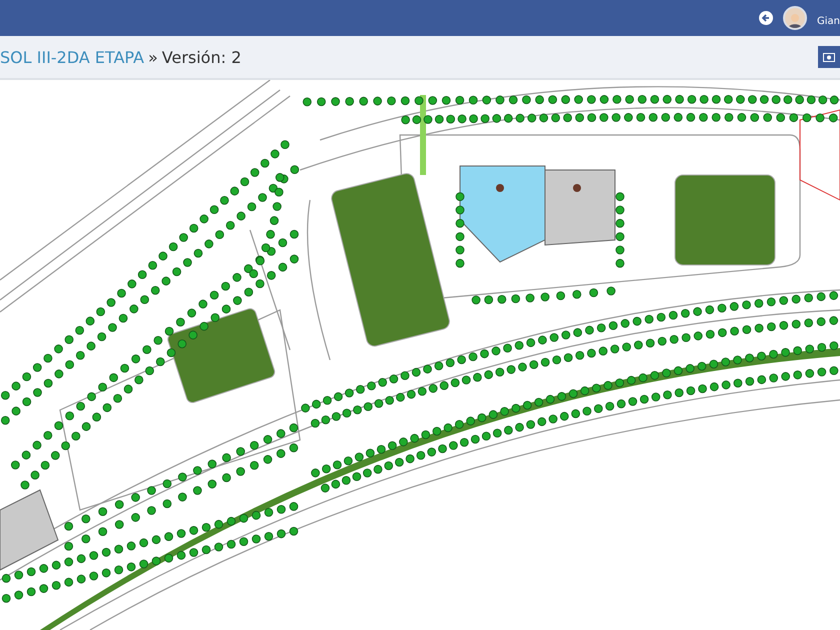  I want to click on version-label: Versión: 2, so click(202, 57).